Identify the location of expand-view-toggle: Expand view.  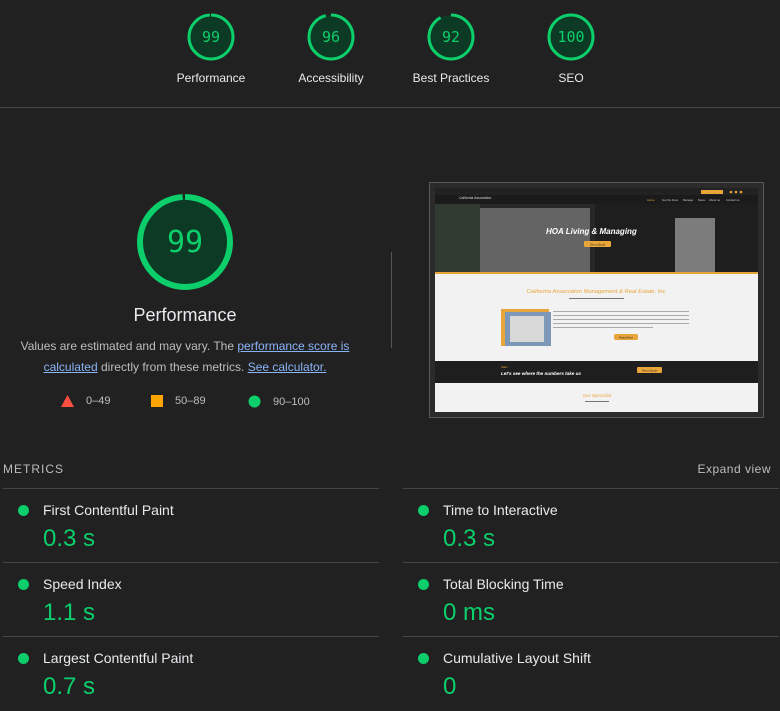
(734, 469).